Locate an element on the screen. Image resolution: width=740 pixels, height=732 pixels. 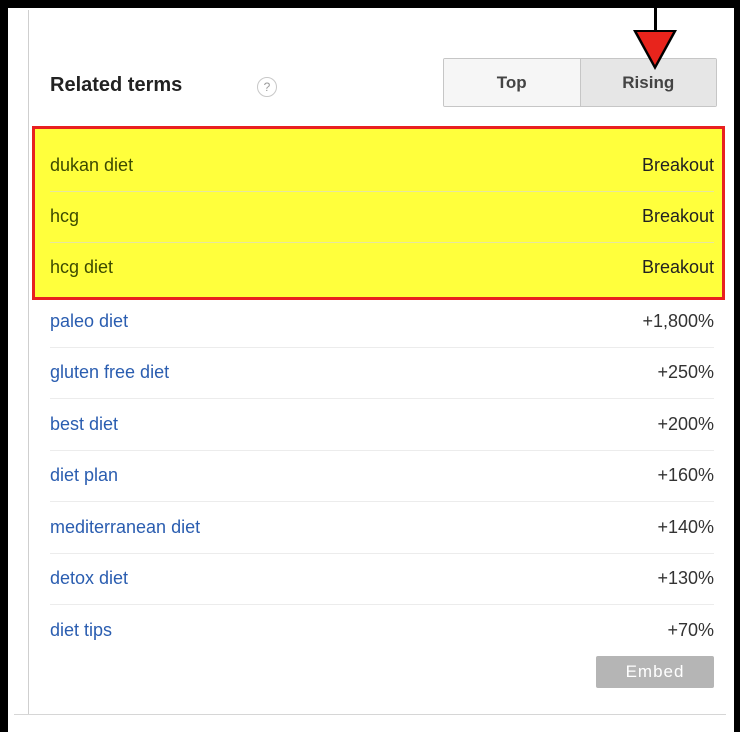
table-row: dukan diet Breakout is located at coordinates (382, 166).